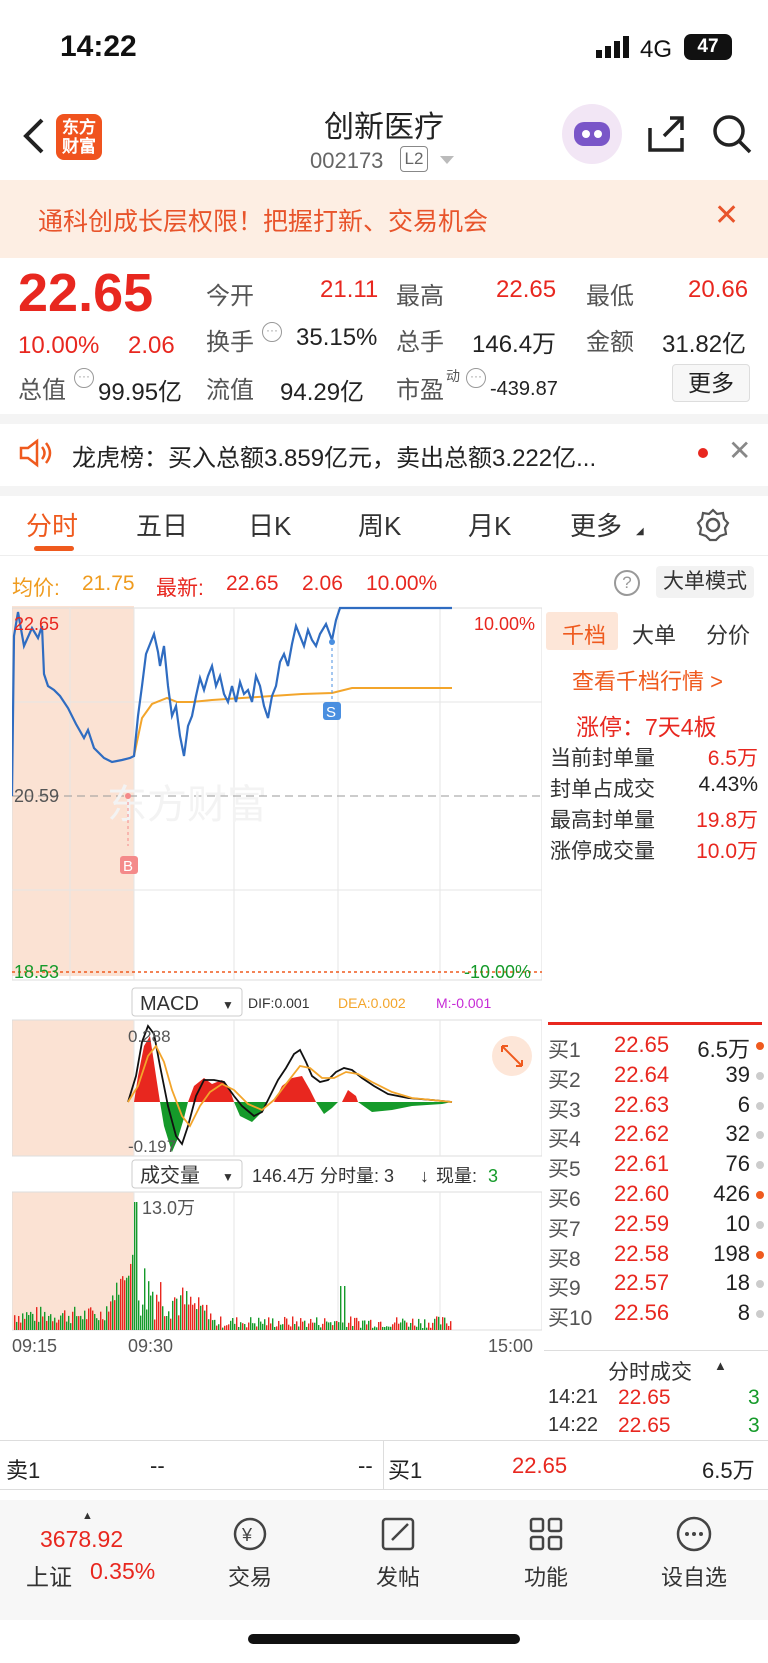 The height and width of the screenshot is (1663, 768). I want to click on big-order-mode-button: 大单模式, so click(705, 582).